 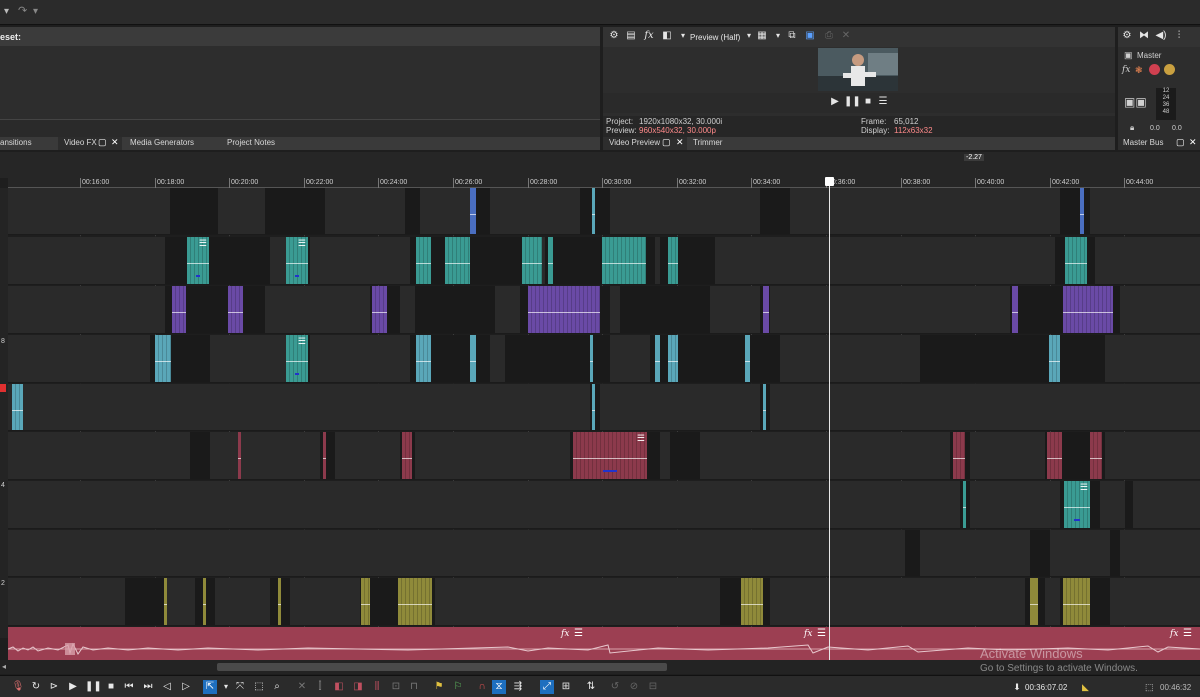 I want to click on mixer-icon: ⫶, so click(x=1179, y=37).